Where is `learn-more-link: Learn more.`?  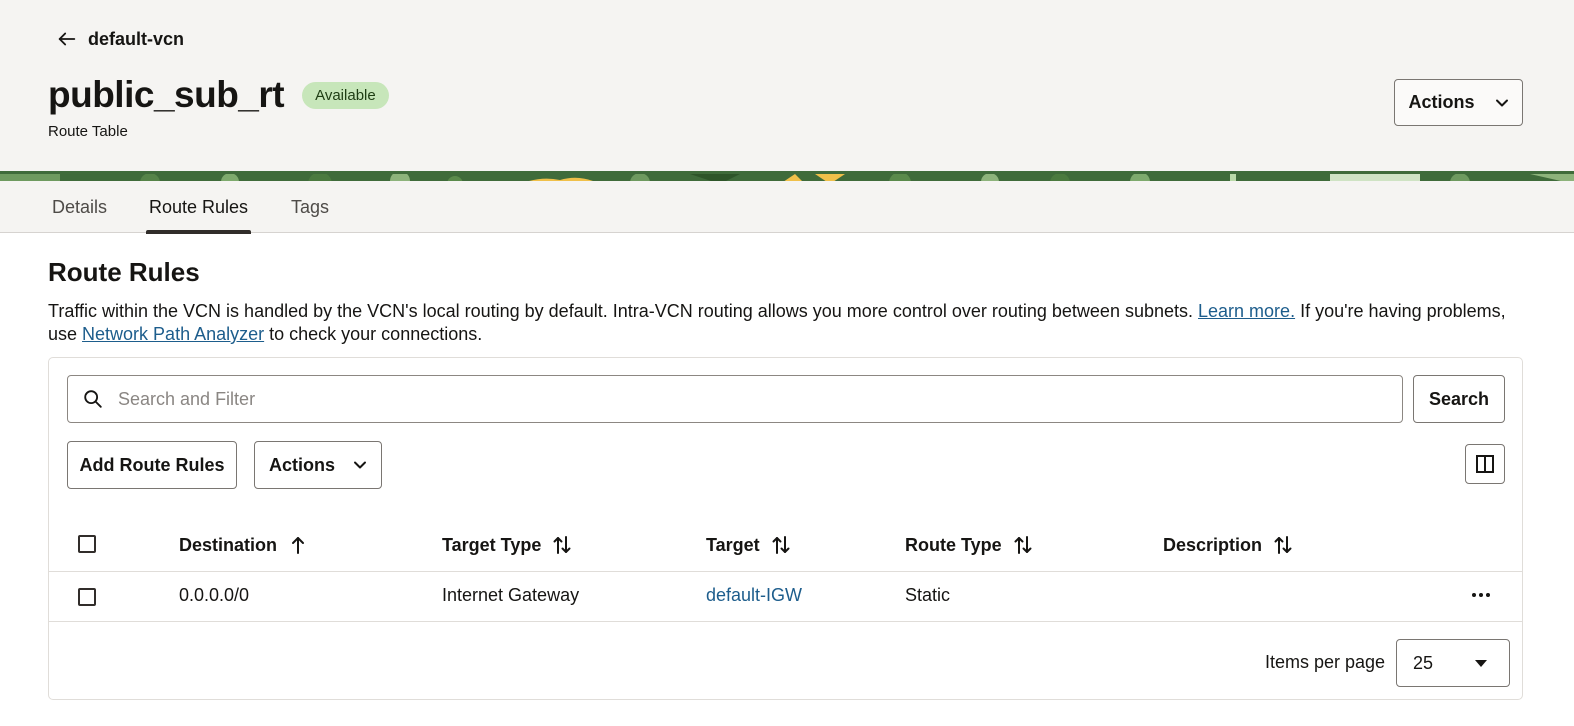 learn-more-link: Learn more. is located at coordinates (1246, 311).